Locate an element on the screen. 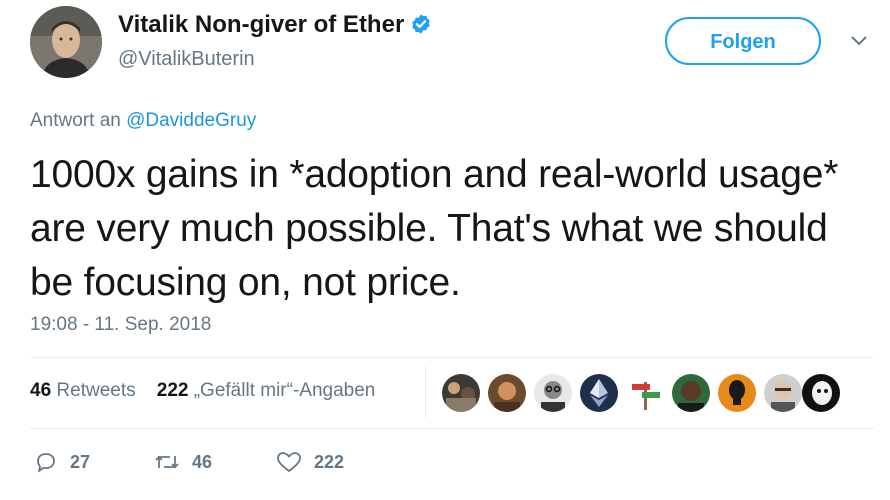 The width and height of the screenshot is (890, 500). reply-handle-link: @DaviddeGruy is located at coordinates (191, 120).